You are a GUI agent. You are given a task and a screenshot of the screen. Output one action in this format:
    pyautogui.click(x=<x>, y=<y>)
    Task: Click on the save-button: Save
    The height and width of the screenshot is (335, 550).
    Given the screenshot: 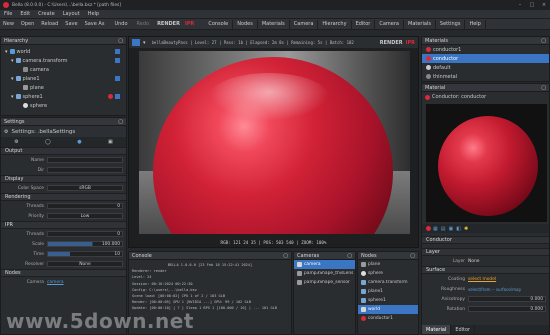 What is the action you would take?
    pyautogui.click(x=71, y=24)
    